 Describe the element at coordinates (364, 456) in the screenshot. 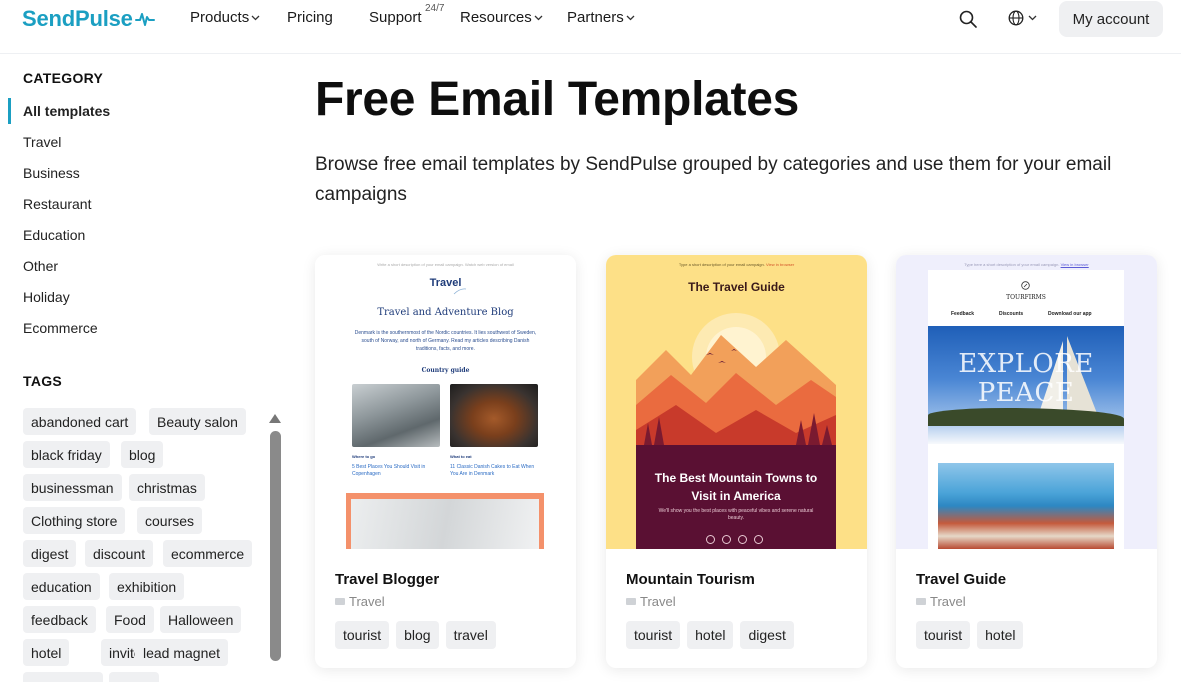

I see `preview-left-label: Where to go` at that location.